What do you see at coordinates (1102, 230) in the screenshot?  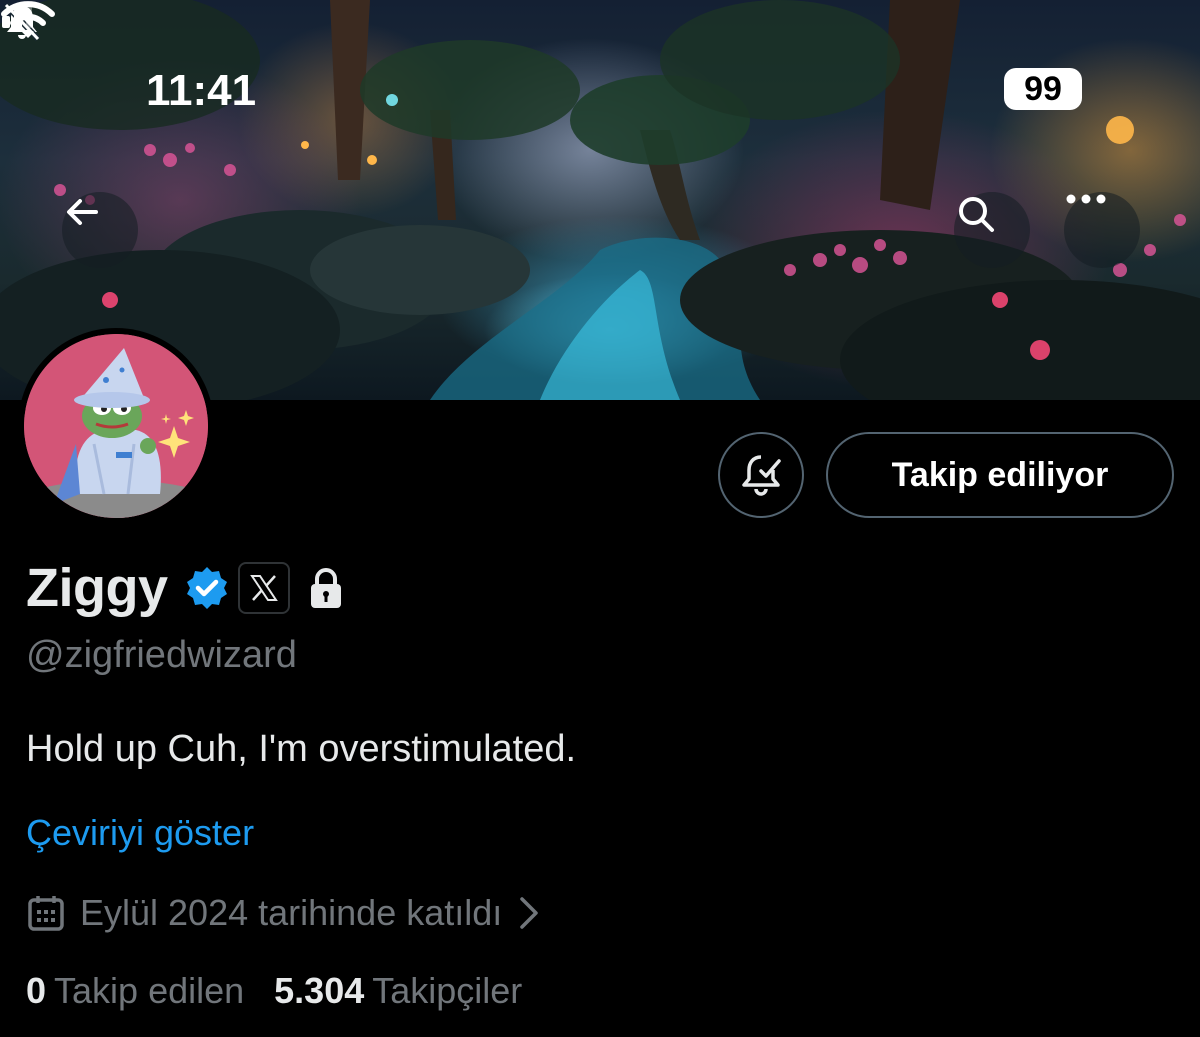 I see `more-options-button` at bounding box center [1102, 230].